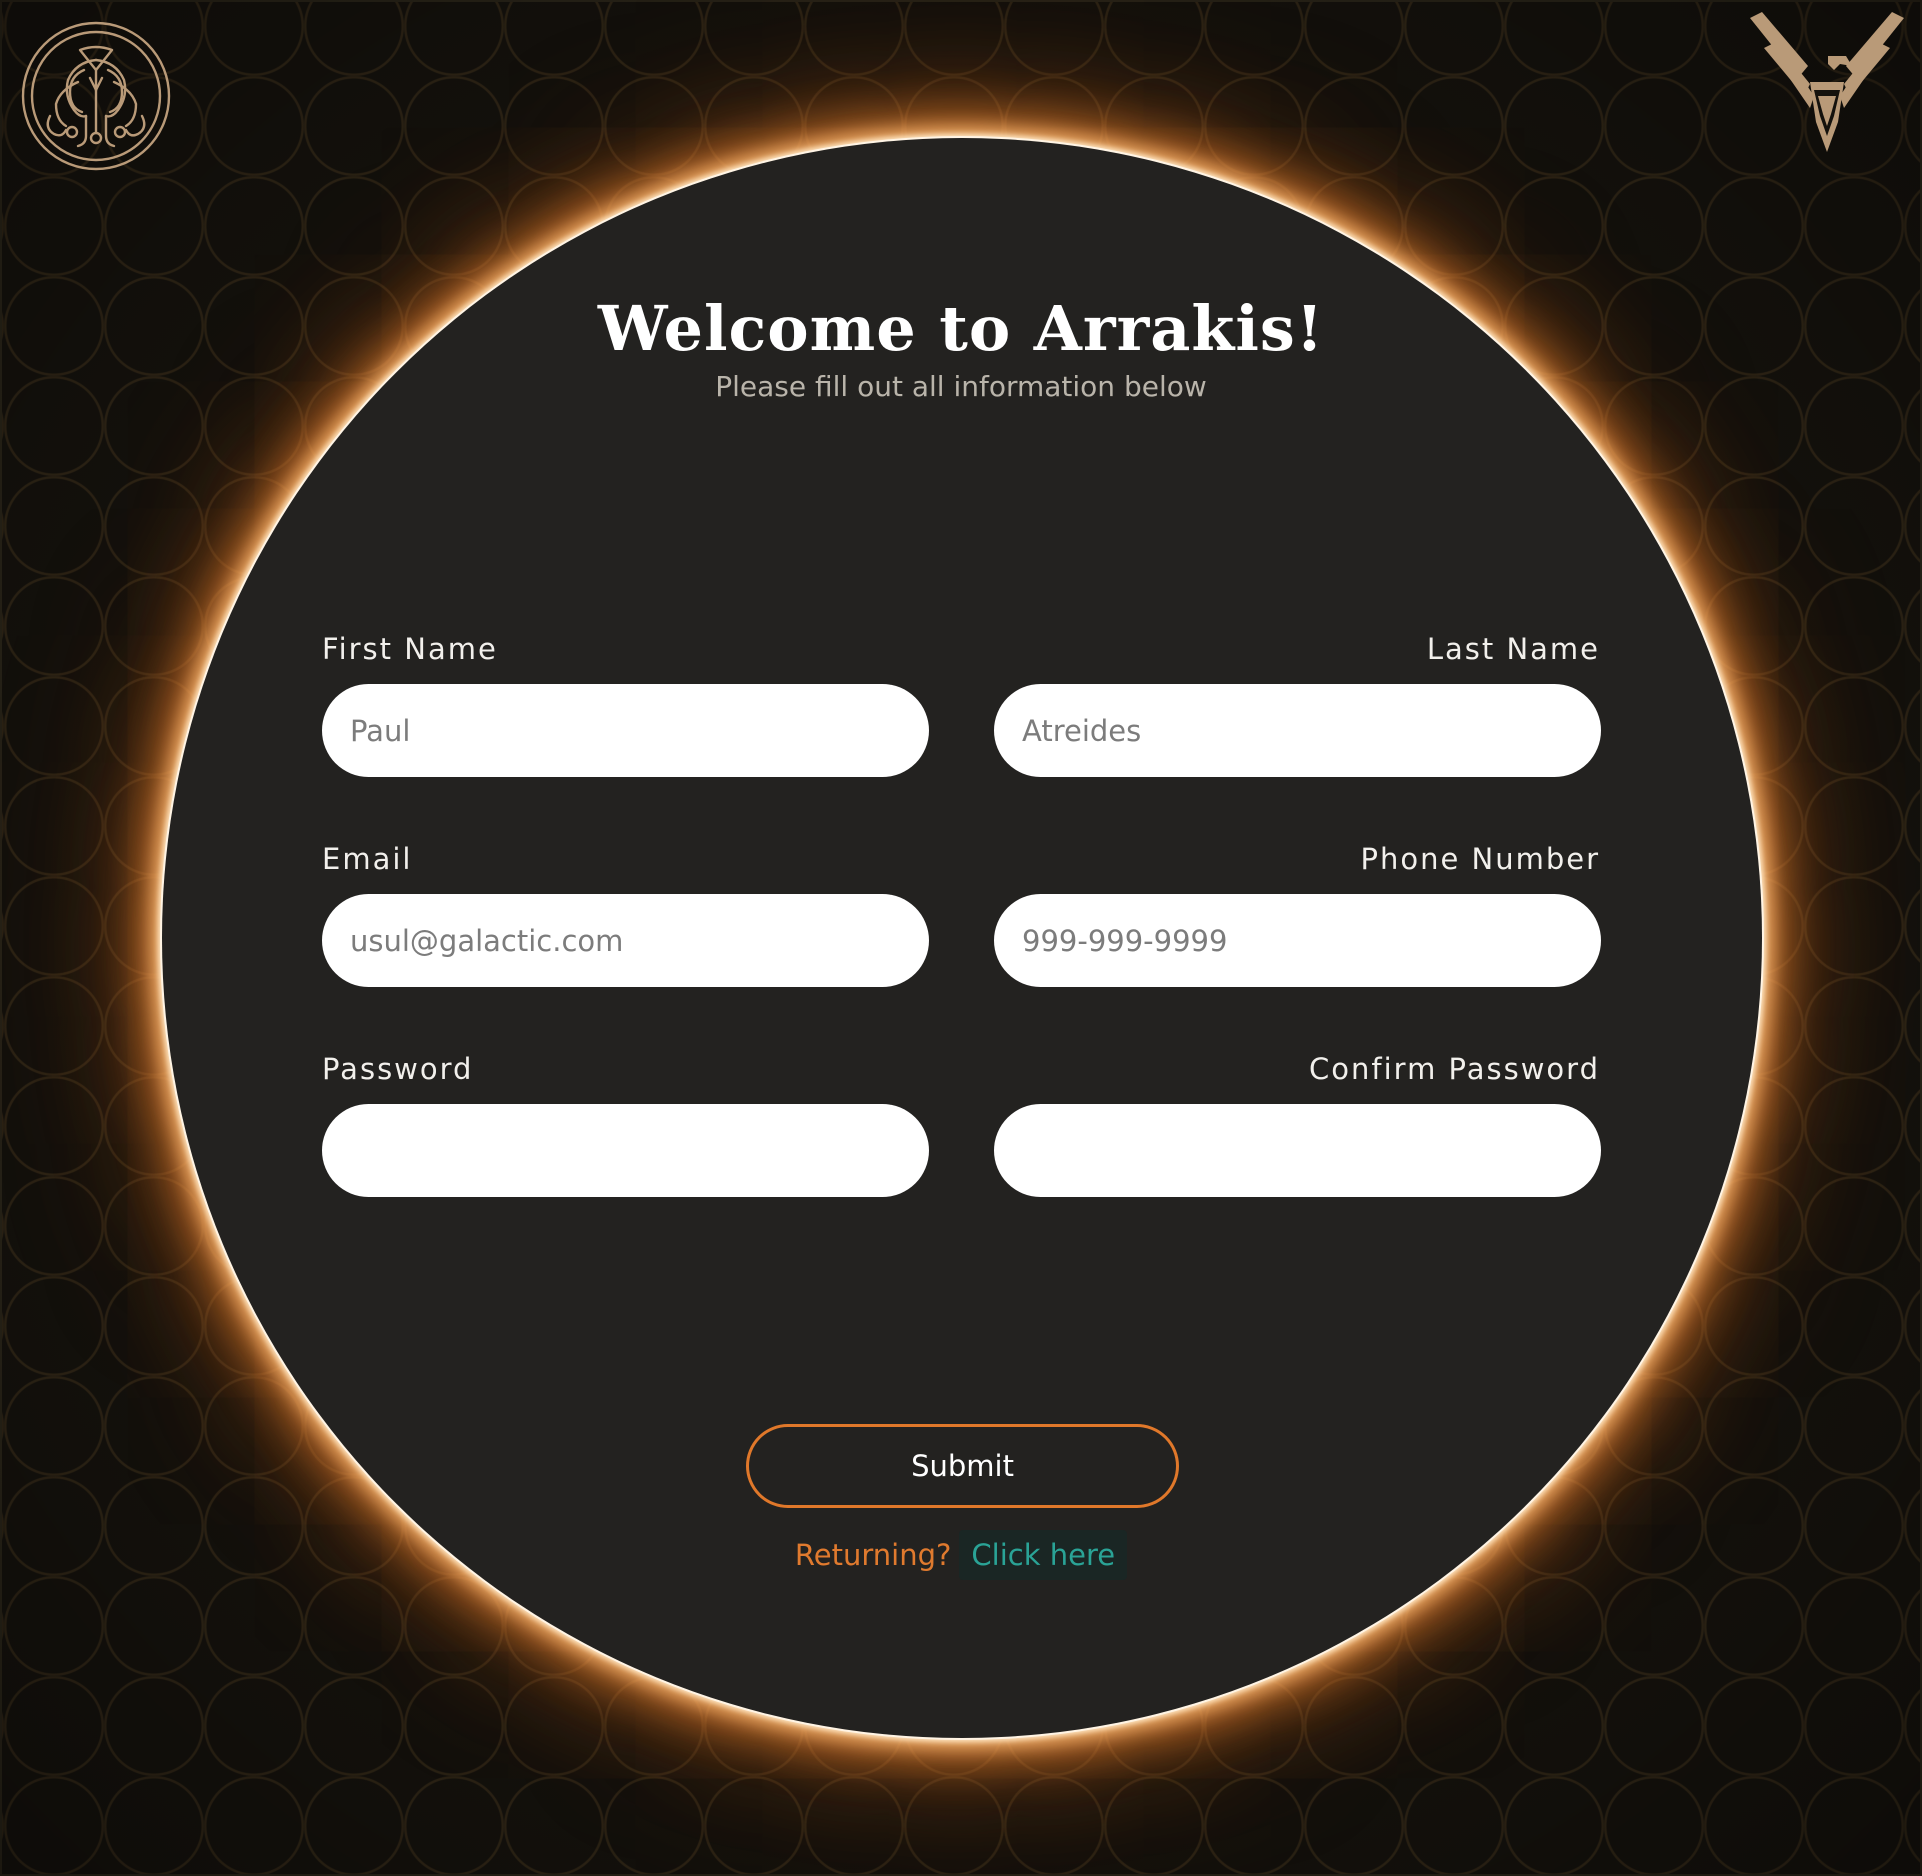  What do you see at coordinates (96, 96) in the screenshot?
I see `atreides-hawk-seal-icon` at bounding box center [96, 96].